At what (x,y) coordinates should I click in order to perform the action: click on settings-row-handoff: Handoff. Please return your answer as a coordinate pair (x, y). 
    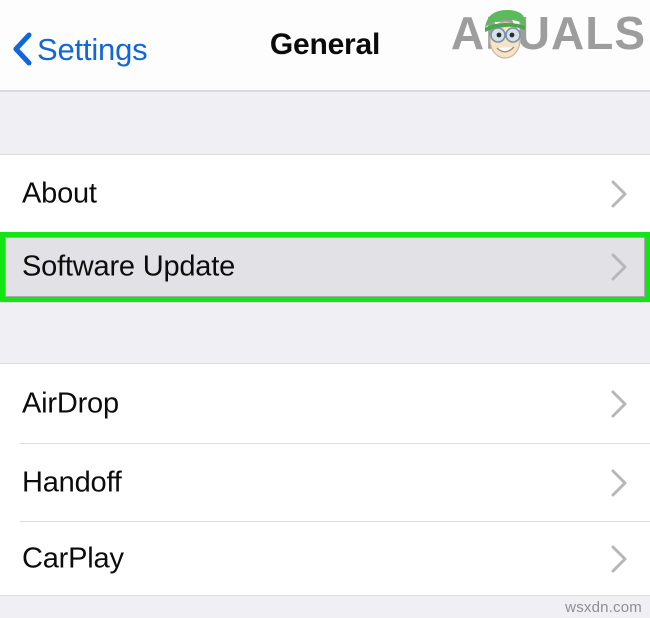
    Looking at the image, I should click on (325, 482).